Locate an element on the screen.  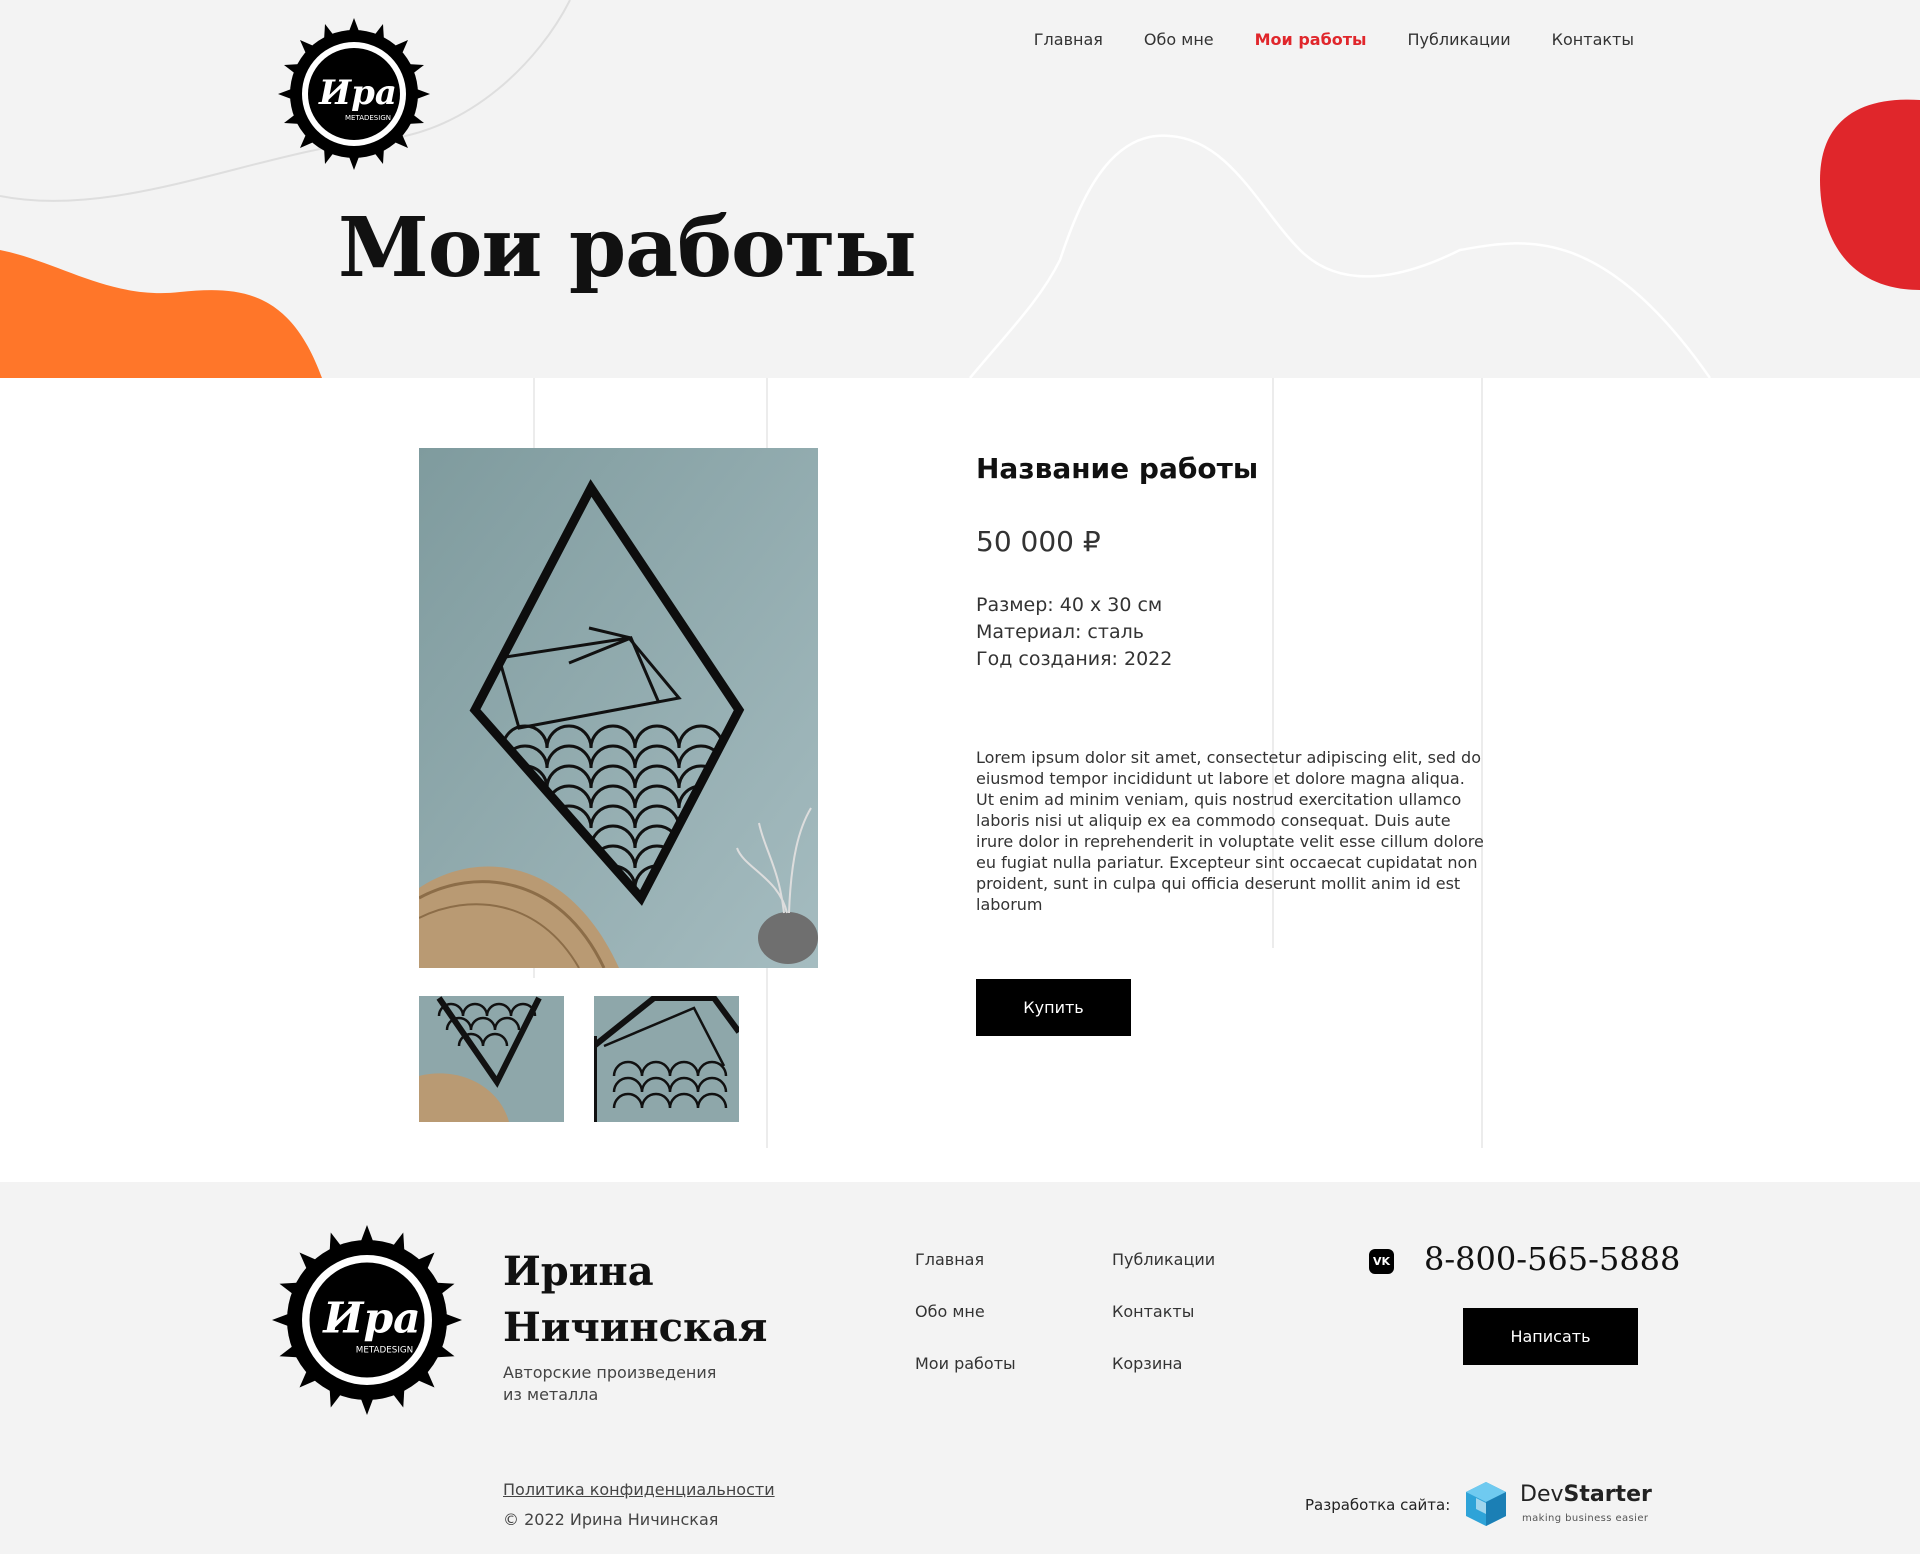
devstarter-brand: DevStarter is located at coordinates (1586, 1494).